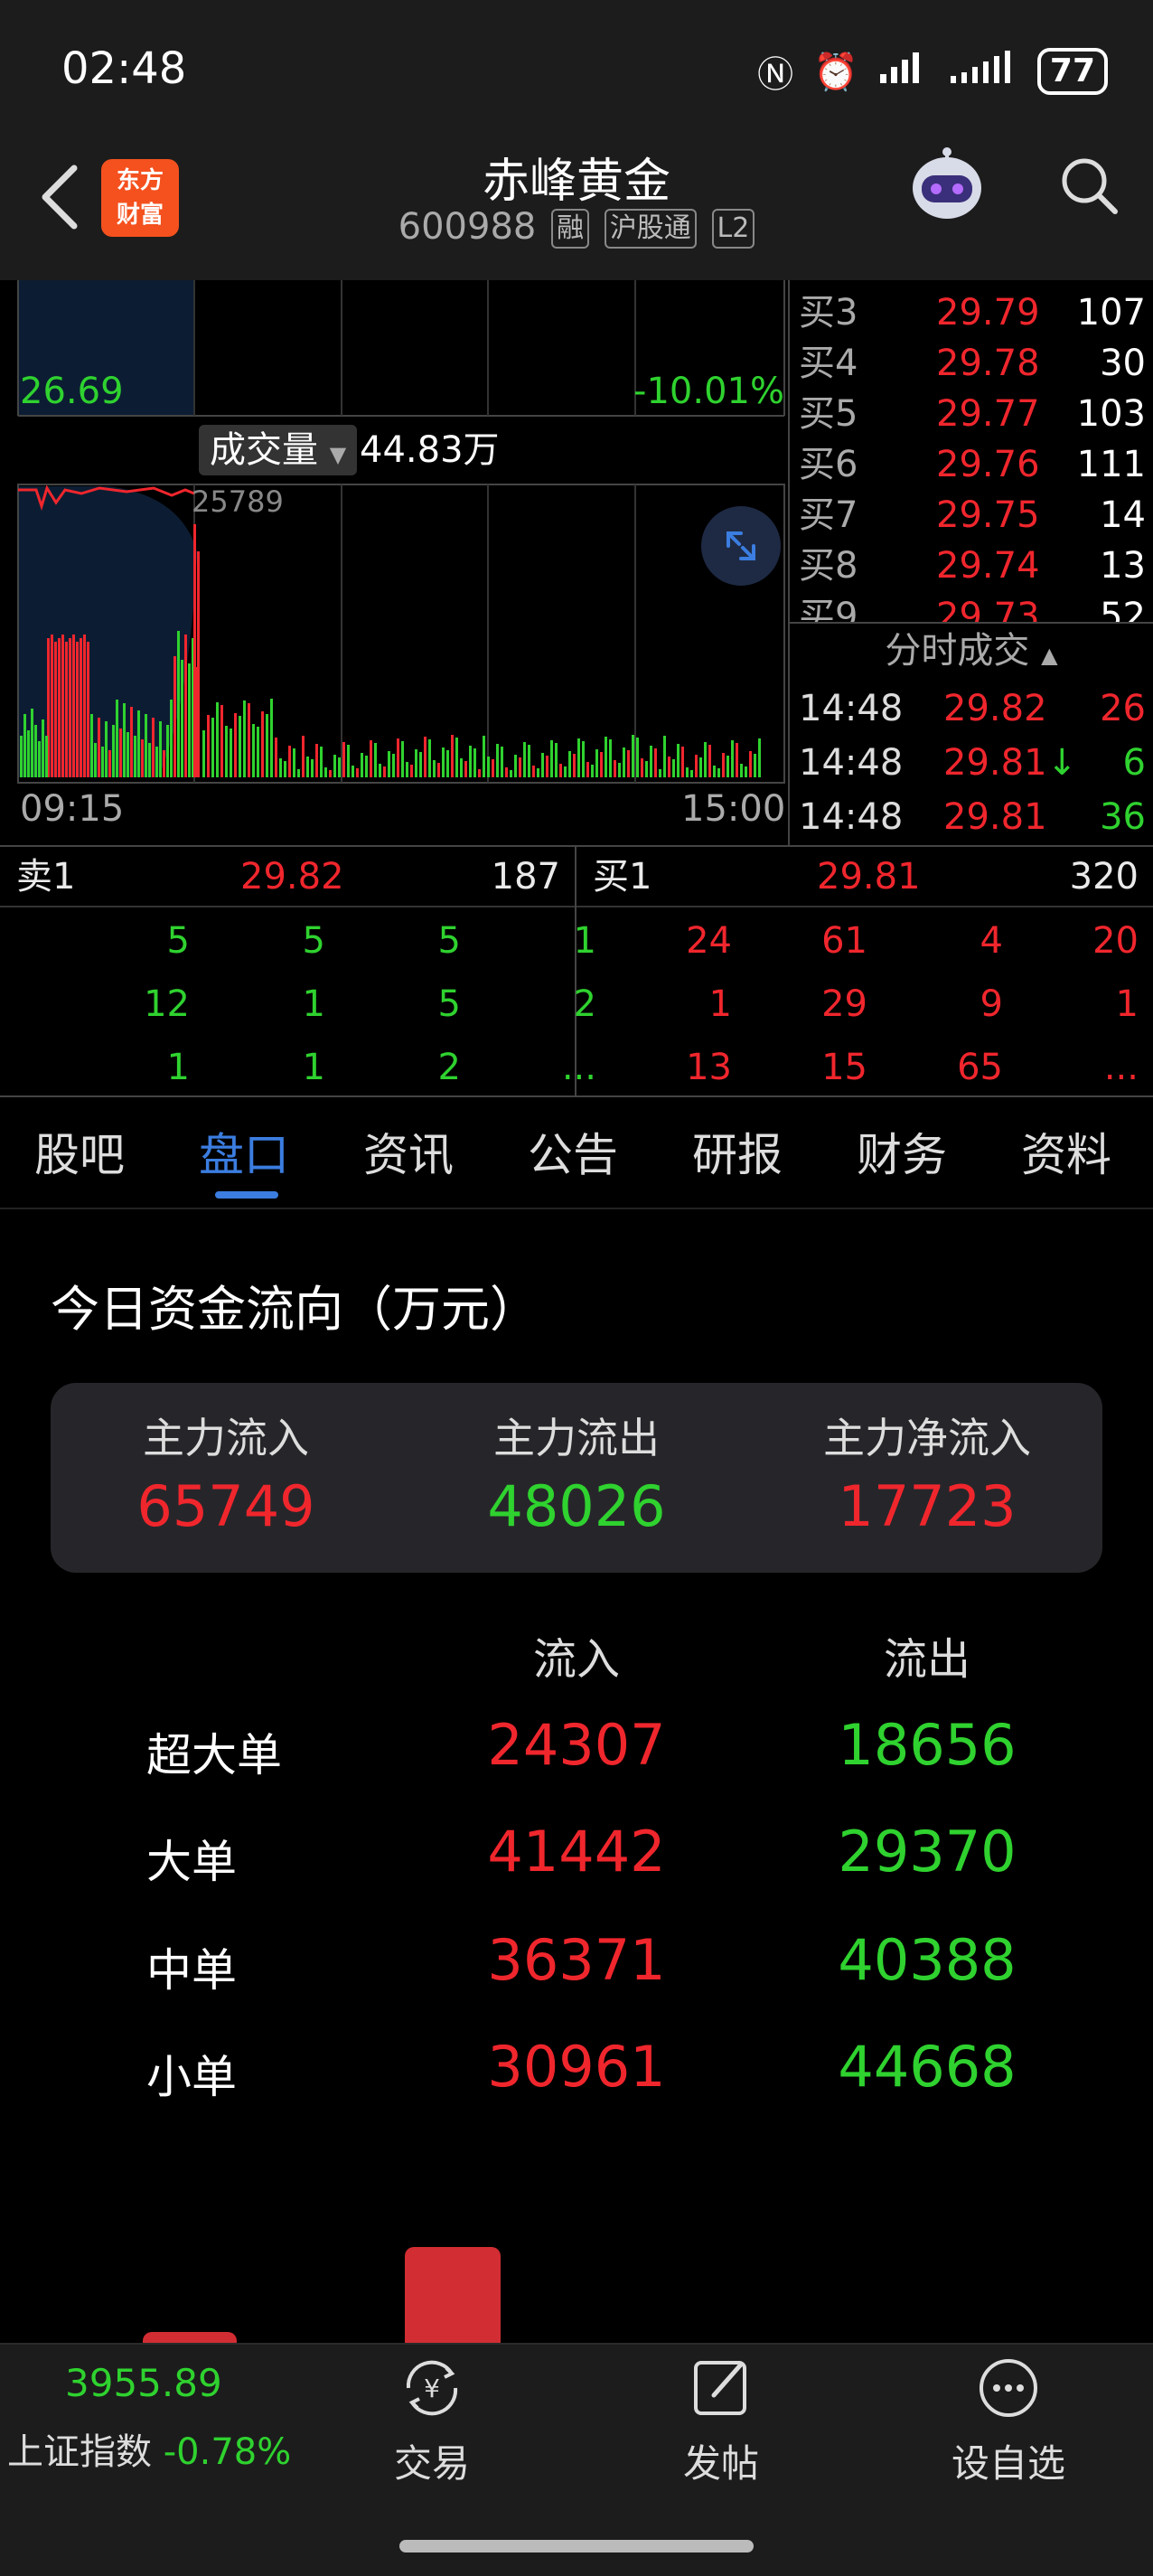 The height and width of the screenshot is (2576, 1153). What do you see at coordinates (709, 1067) in the screenshot?
I see `buy-queue-cell: 13` at bounding box center [709, 1067].